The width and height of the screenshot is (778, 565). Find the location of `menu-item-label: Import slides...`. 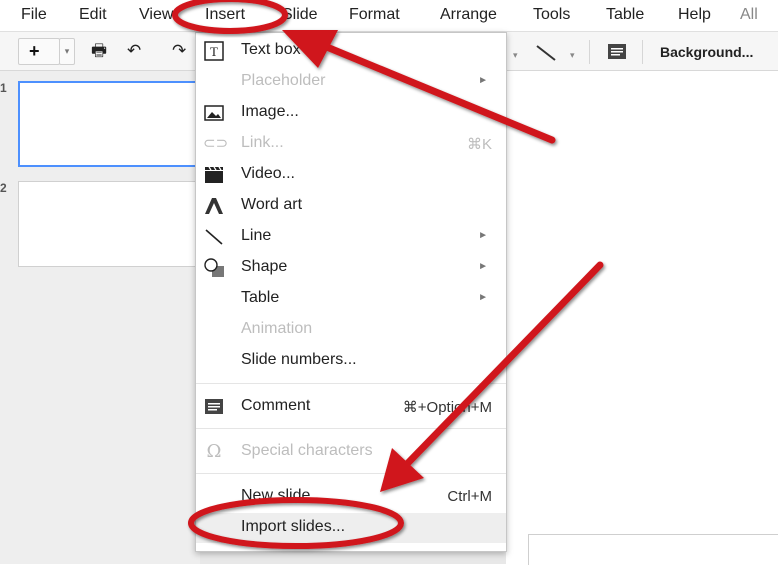

menu-item-label: Import slides... is located at coordinates (293, 526).